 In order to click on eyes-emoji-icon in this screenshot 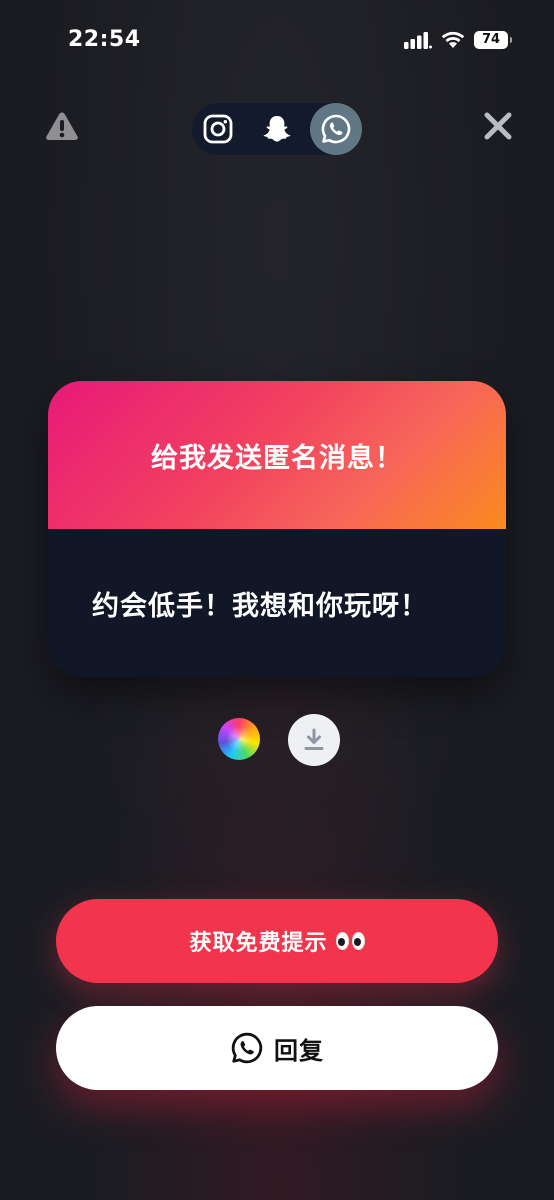, I will do `click(350, 941)`.